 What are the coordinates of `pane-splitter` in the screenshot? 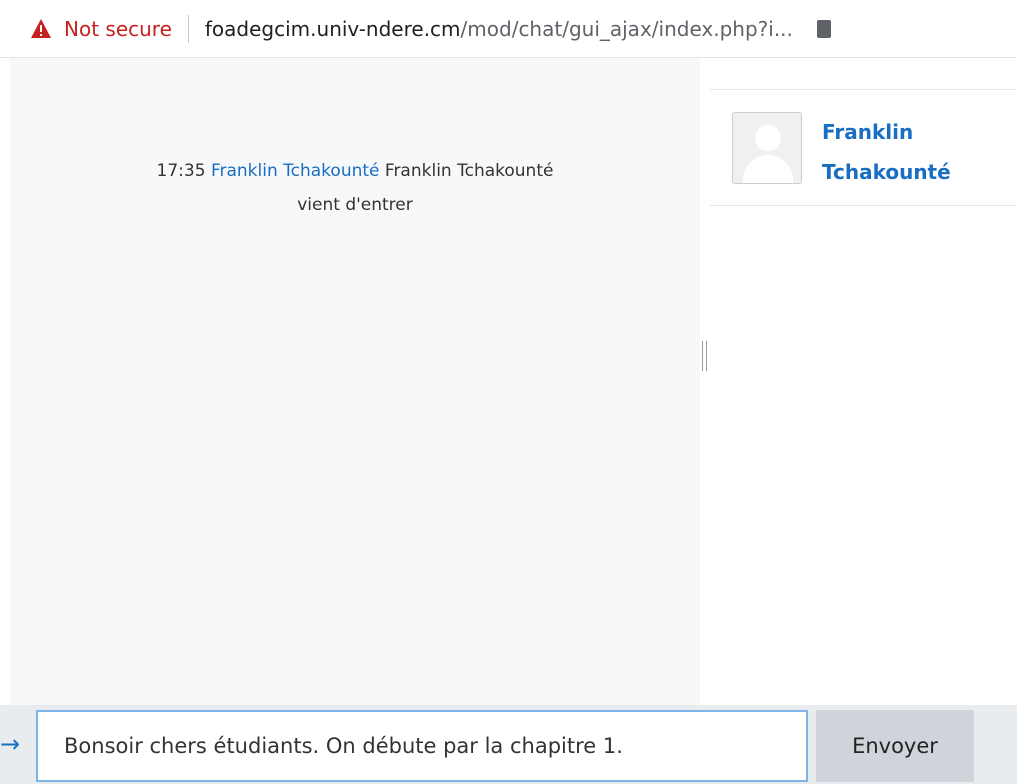 It's located at (705, 381).